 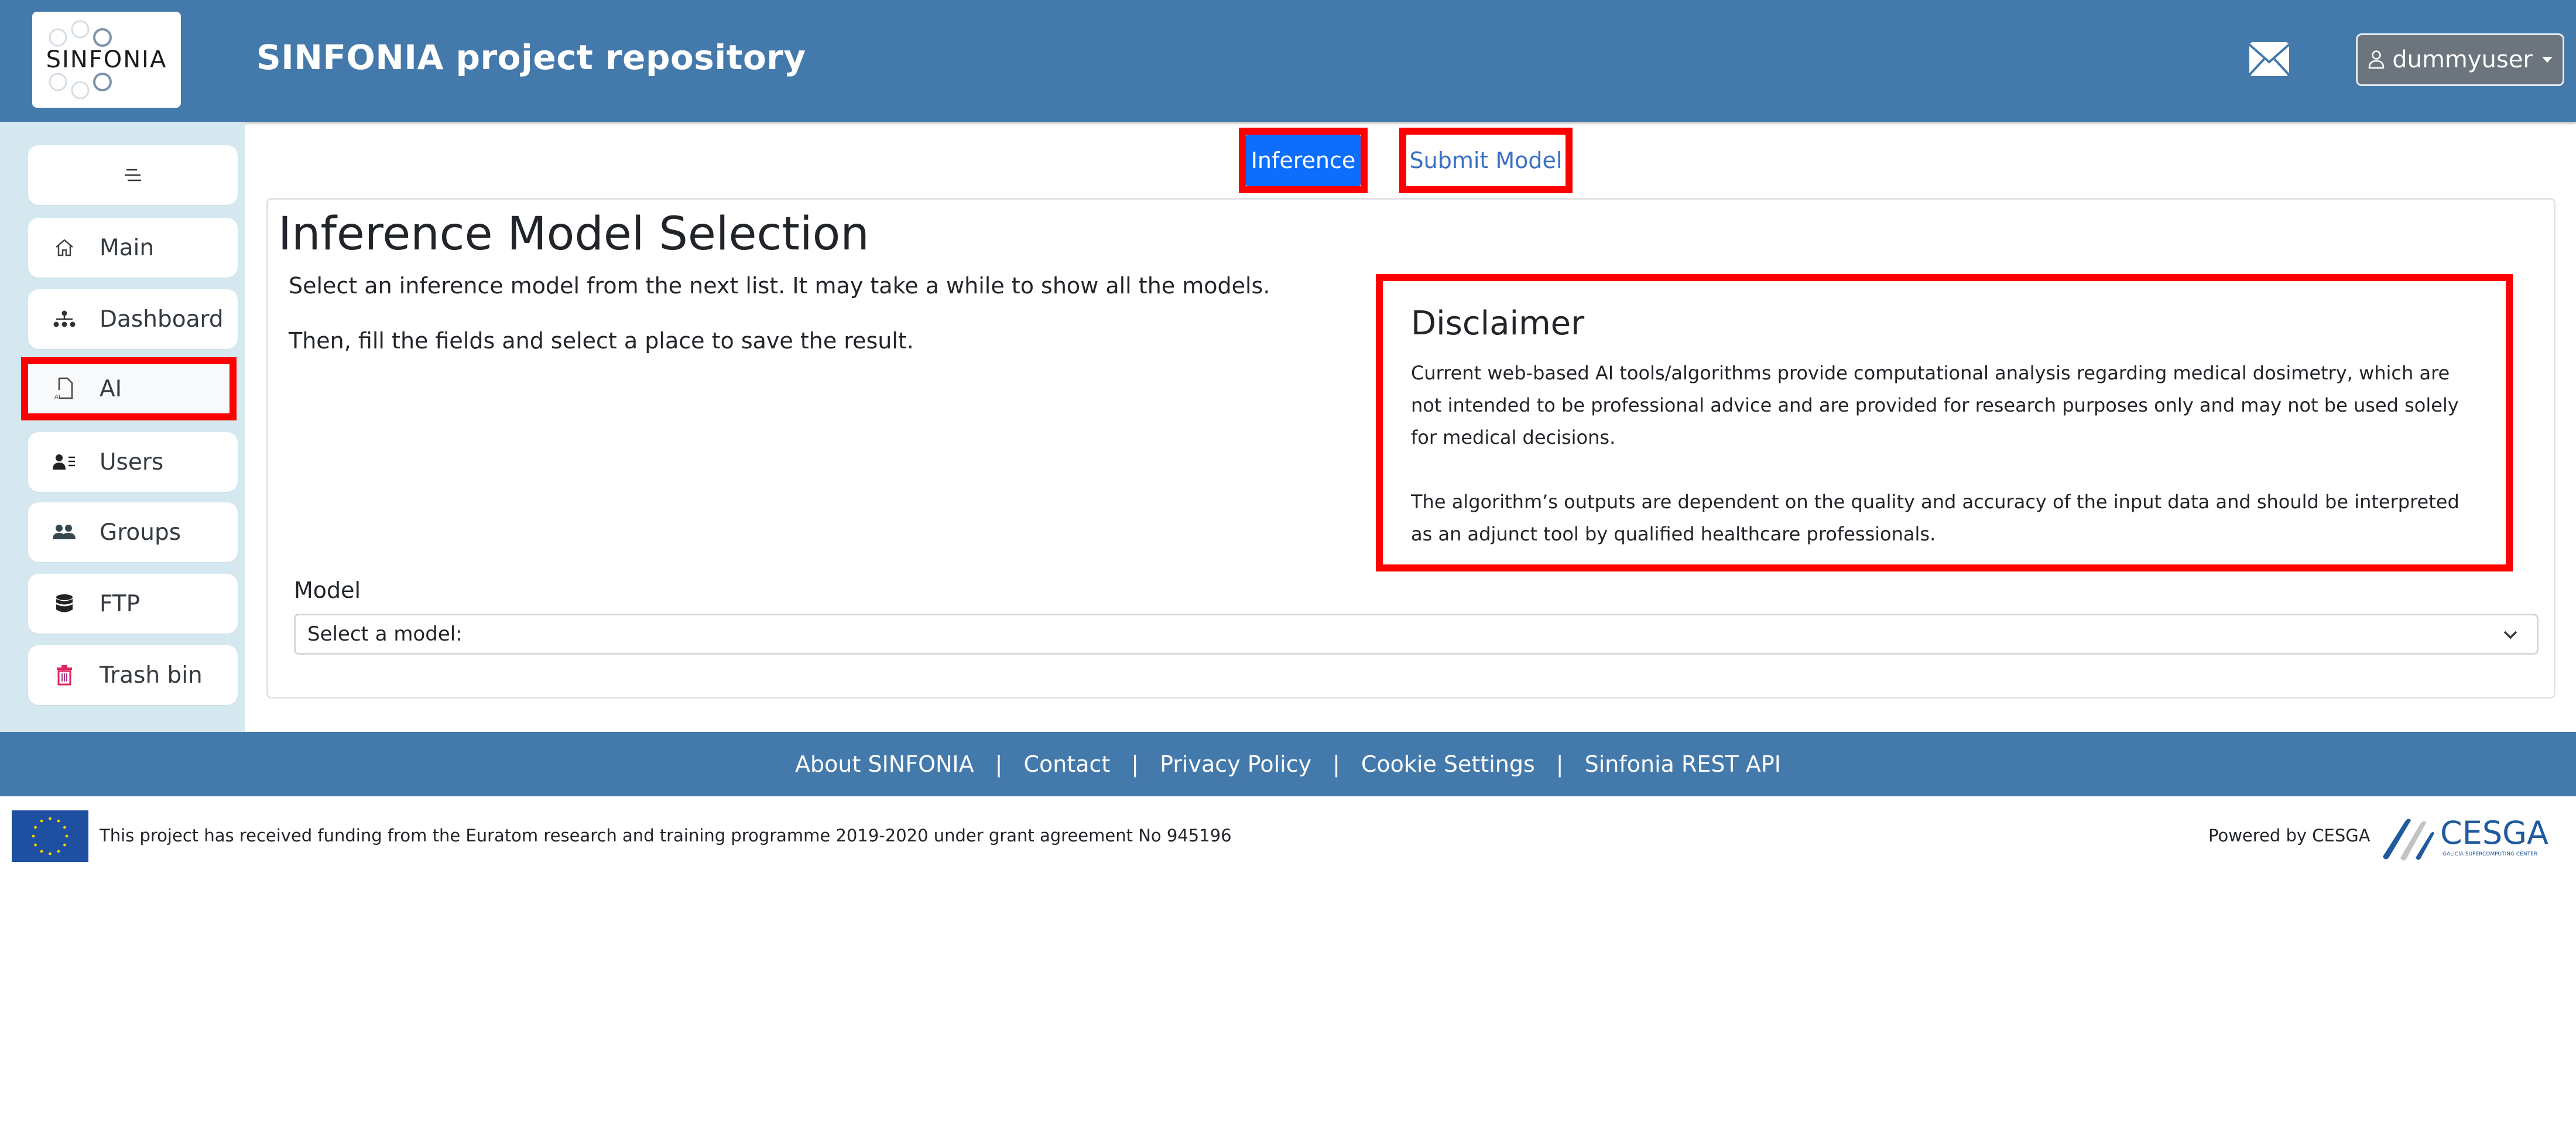 I want to click on eu-flag-icon, so click(x=50, y=836).